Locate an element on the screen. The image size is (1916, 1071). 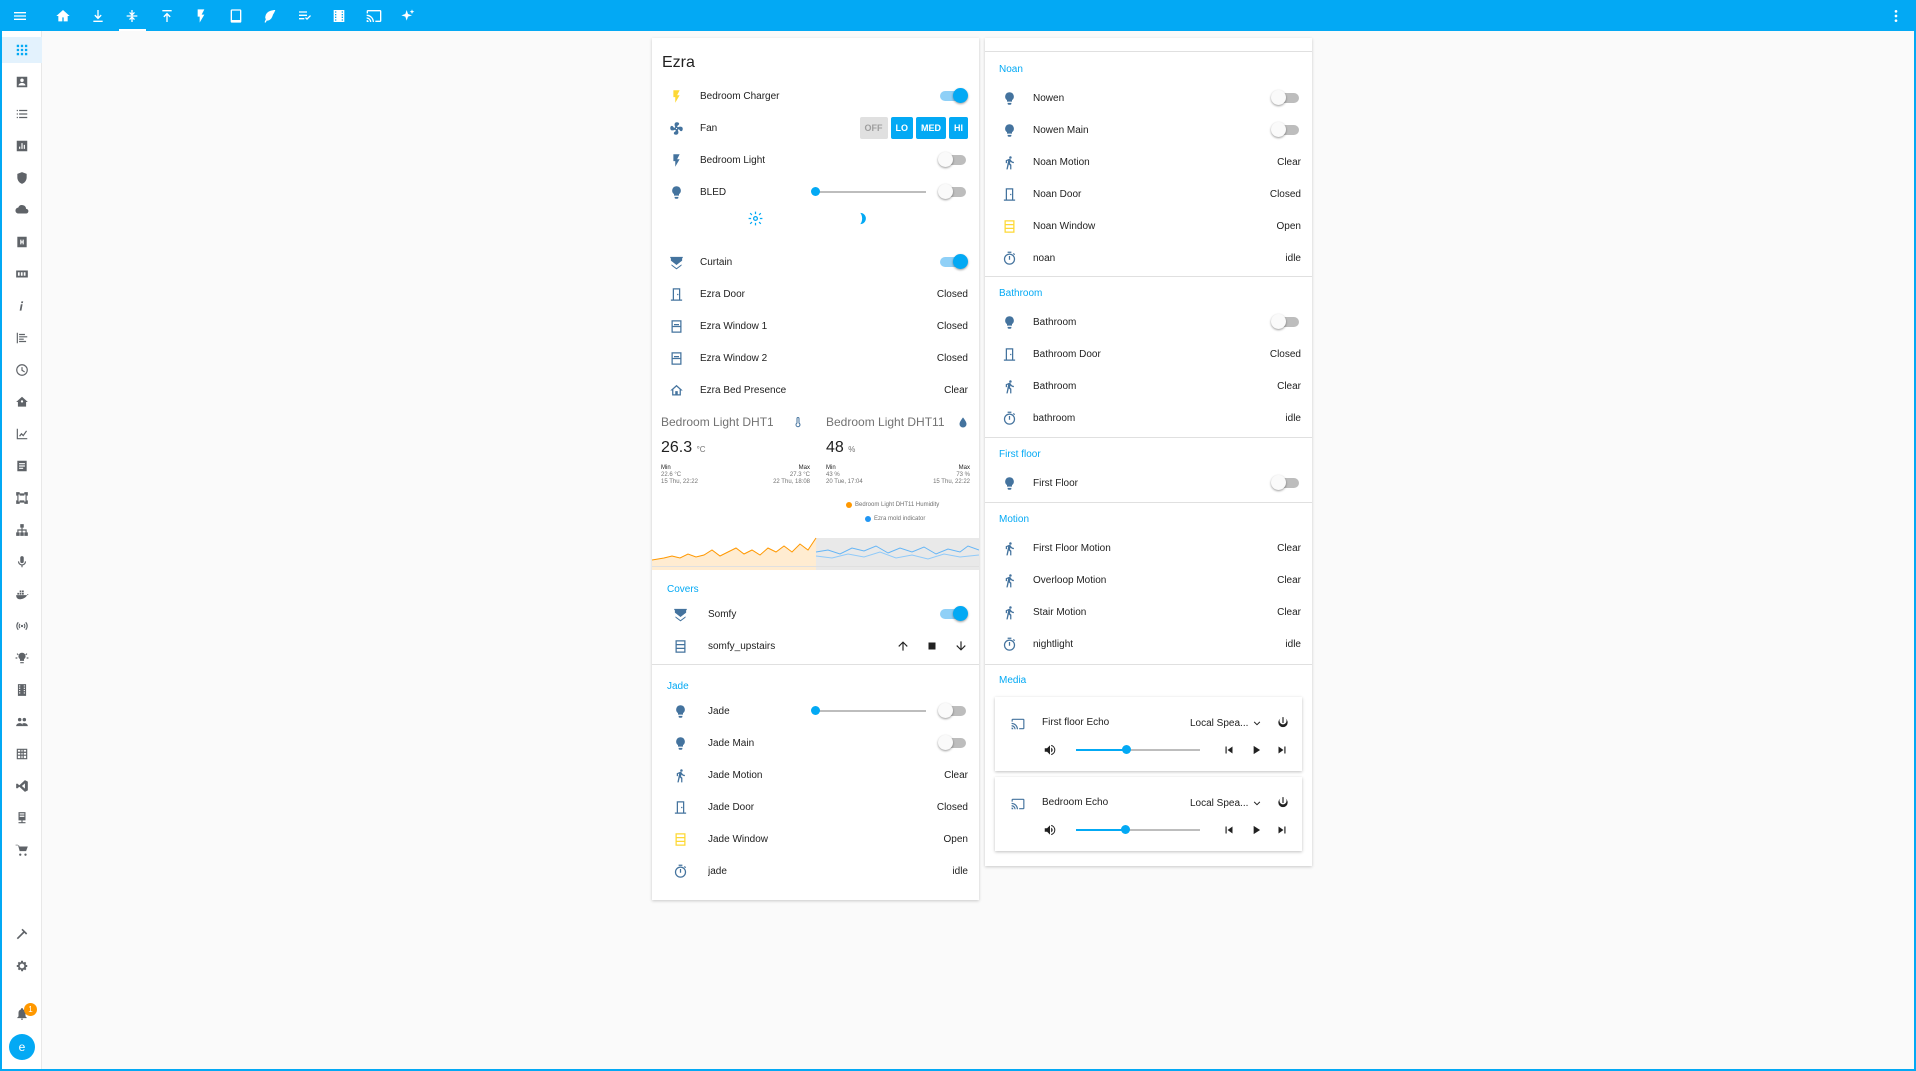
sidebar-item-info is located at coordinates (22, 306).